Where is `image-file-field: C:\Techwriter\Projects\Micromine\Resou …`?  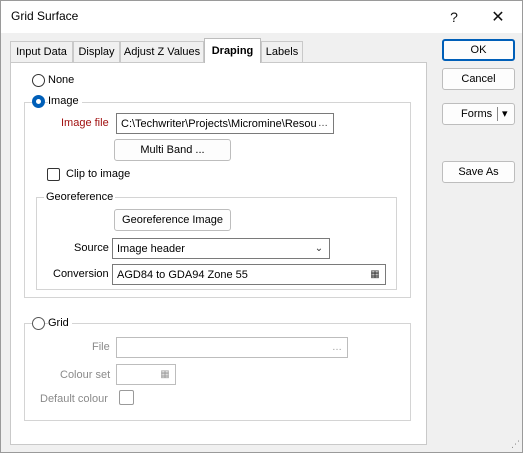
image-file-field: C:\Techwriter\Projects\Micromine\Resou … is located at coordinates (225, 123).